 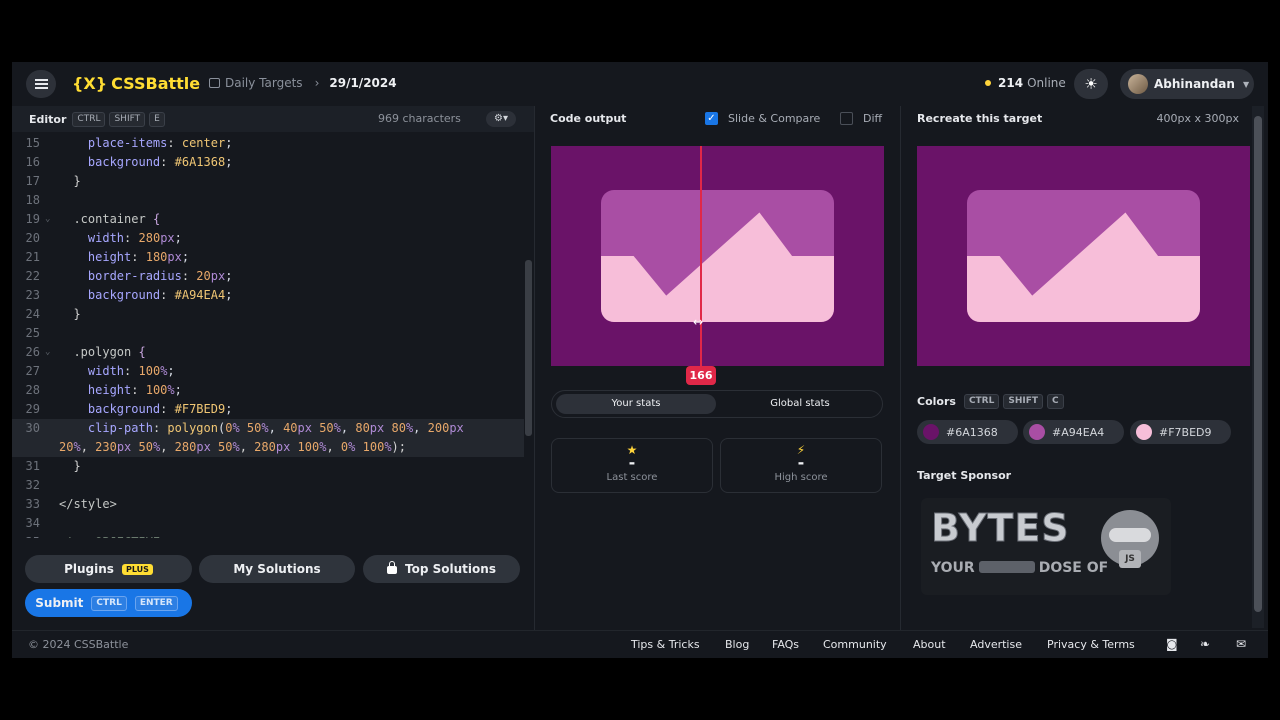 What do you see at coordinates (636, 404) in the screenshot?
I see `tab-your-stats: Your stats` at bounding box center [636, 404].